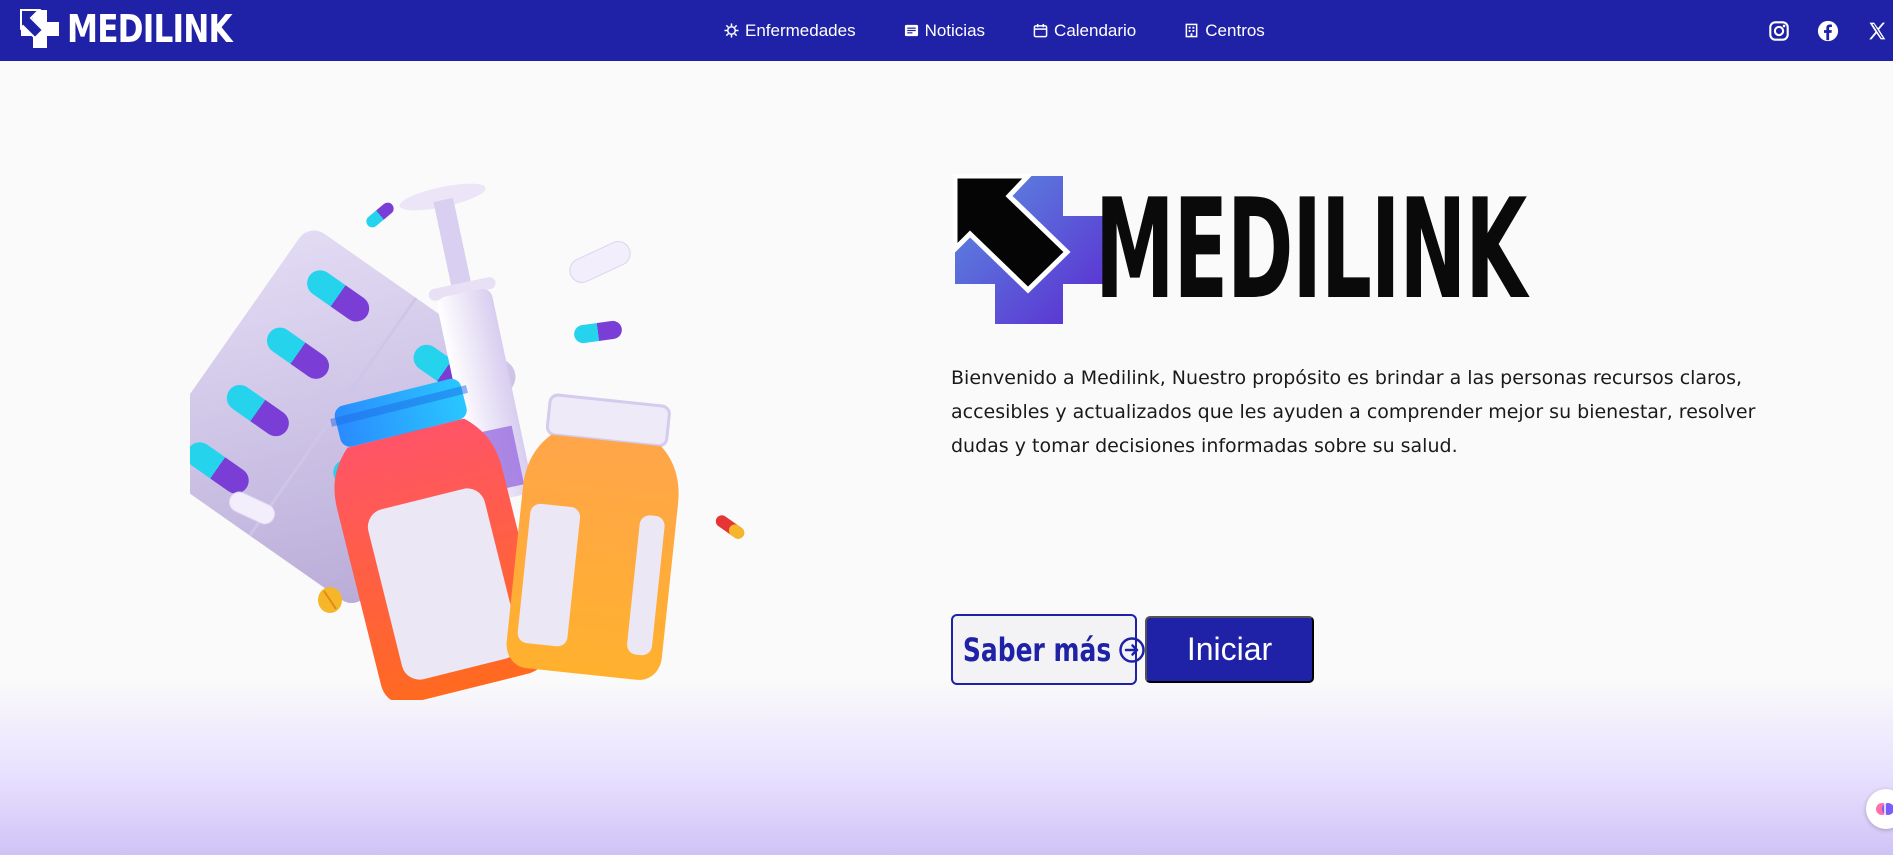 This screenshot has width=1893, height=855. I want to click on hero-title: MEDILINK, so click(1311, 249).